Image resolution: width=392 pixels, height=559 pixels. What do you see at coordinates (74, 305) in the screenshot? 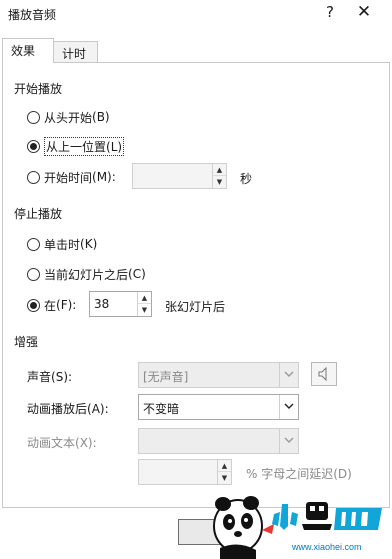
I see `after-slides-colon: :` at bounding box center [74, 305].